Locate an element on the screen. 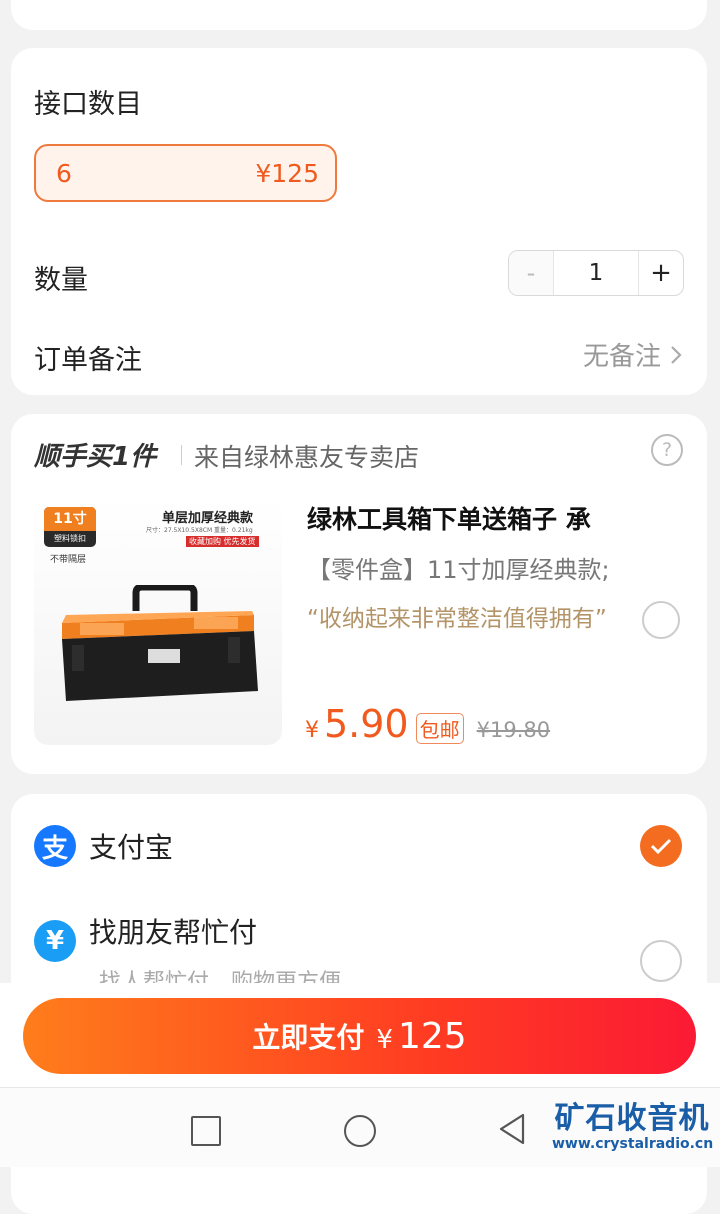  image-heading: 单层加厚经典款 is located at coordinates (208, 518).